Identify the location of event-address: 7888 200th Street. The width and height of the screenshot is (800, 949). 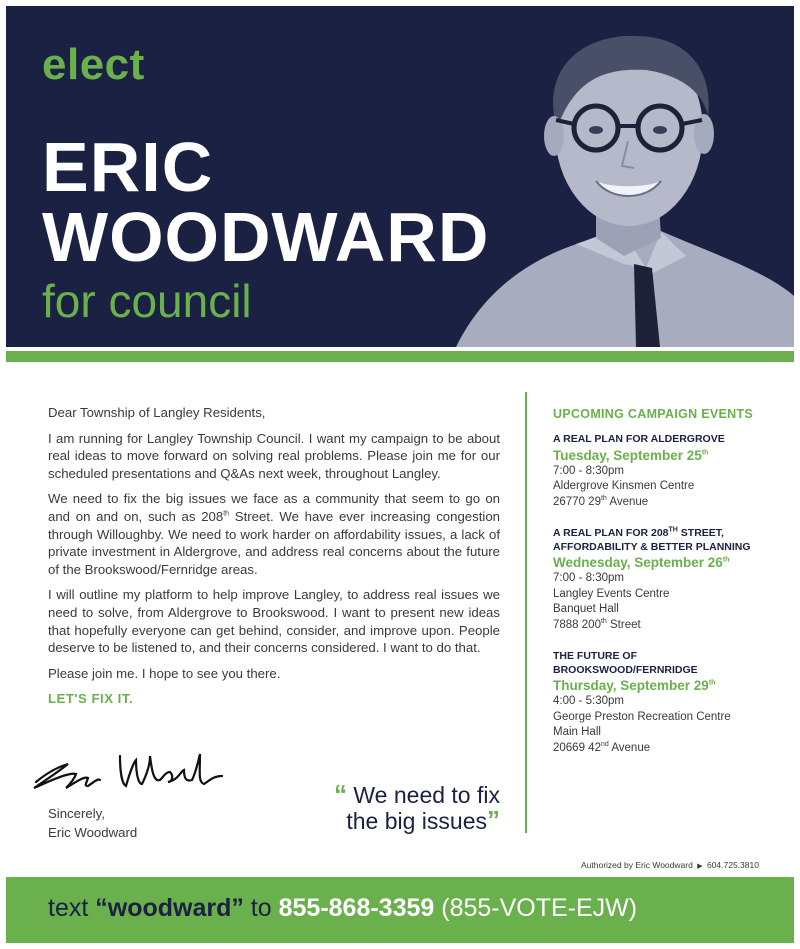
(597, 624).